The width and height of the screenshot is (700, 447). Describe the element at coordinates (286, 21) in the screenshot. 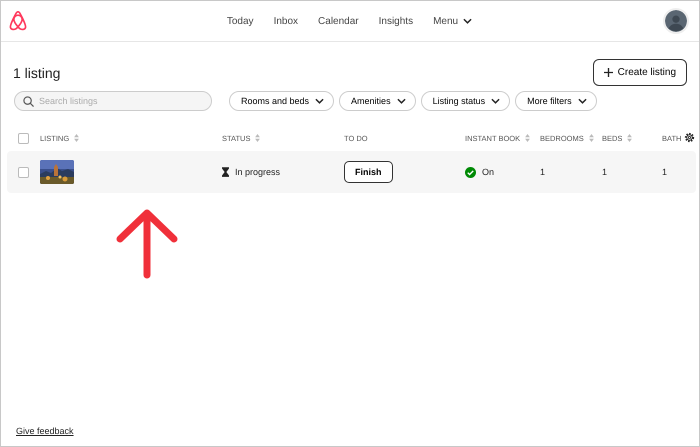

I see `nav-link: Inbox` at that location.